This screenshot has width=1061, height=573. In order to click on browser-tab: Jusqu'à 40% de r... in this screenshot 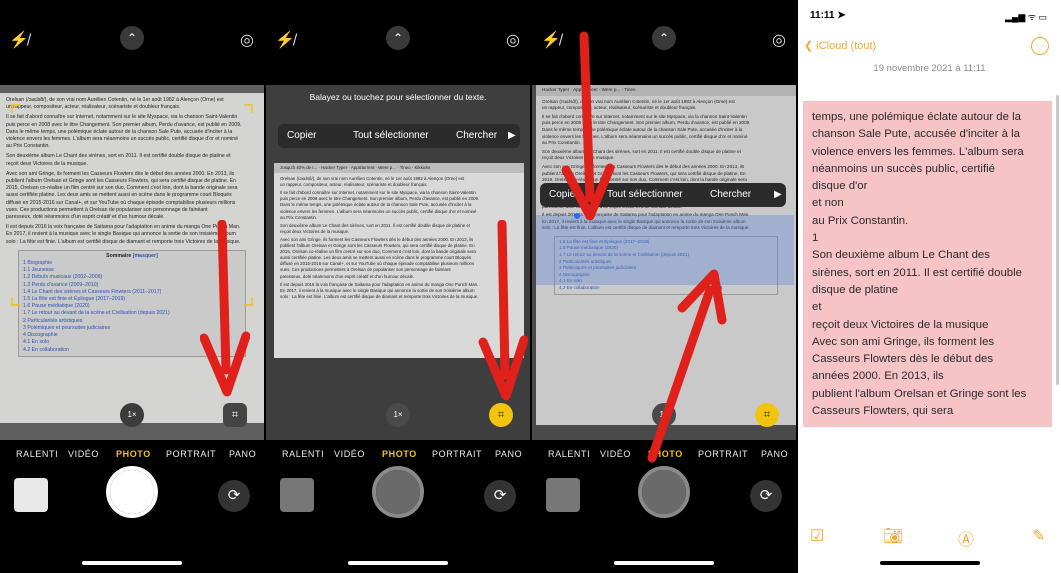, I will do `click(298, 167)`.